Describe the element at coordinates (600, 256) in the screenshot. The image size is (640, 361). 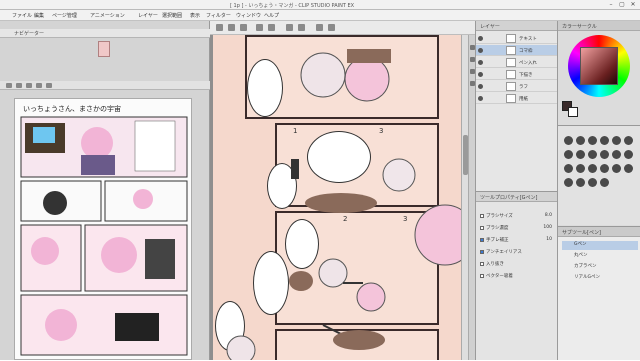
I see `subtool-item: 丸ペン` at that location.